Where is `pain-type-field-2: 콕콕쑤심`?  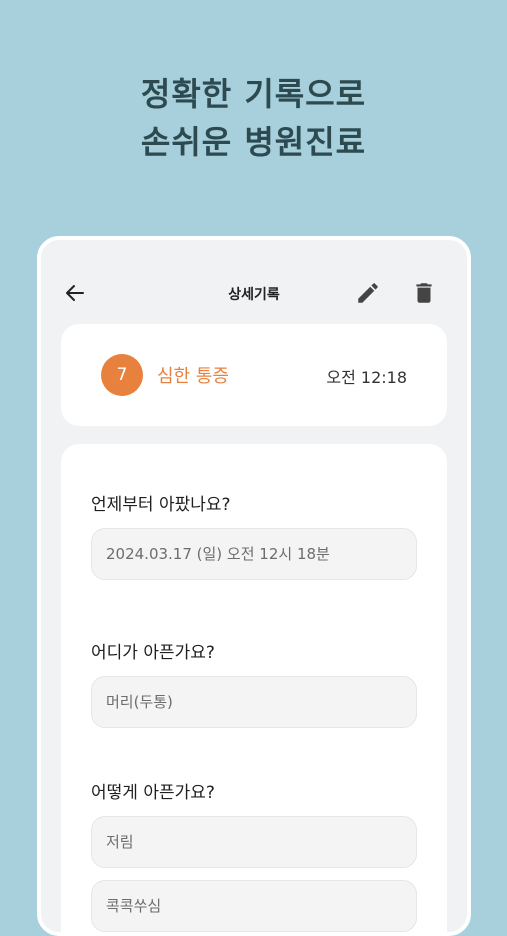
pain-type-field-2: 콕콕쑤심 is located at coordinates (254, 906).